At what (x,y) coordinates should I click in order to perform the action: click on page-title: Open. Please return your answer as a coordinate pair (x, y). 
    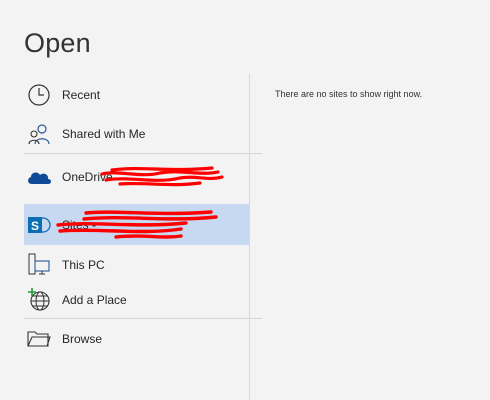
    Looking at the image, I should click on (57, 43).